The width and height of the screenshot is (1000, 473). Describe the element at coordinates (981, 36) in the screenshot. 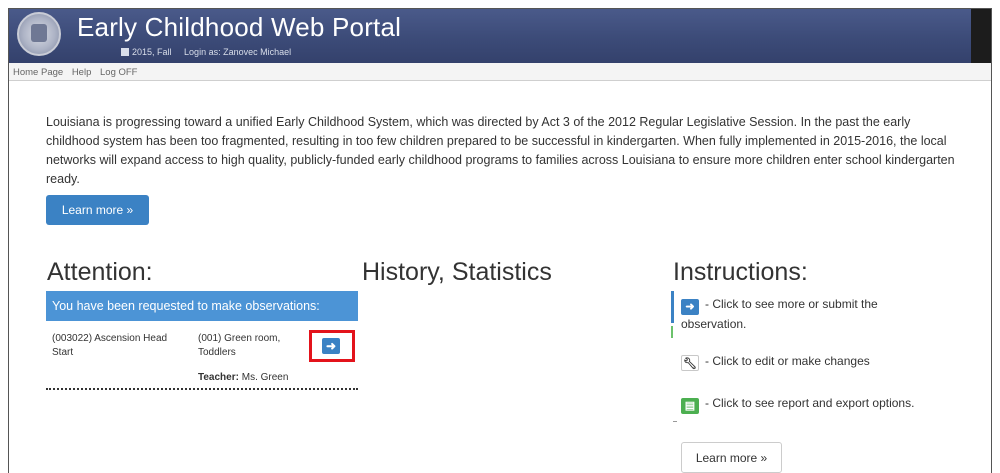

I see `header-dark-edge` at that location.